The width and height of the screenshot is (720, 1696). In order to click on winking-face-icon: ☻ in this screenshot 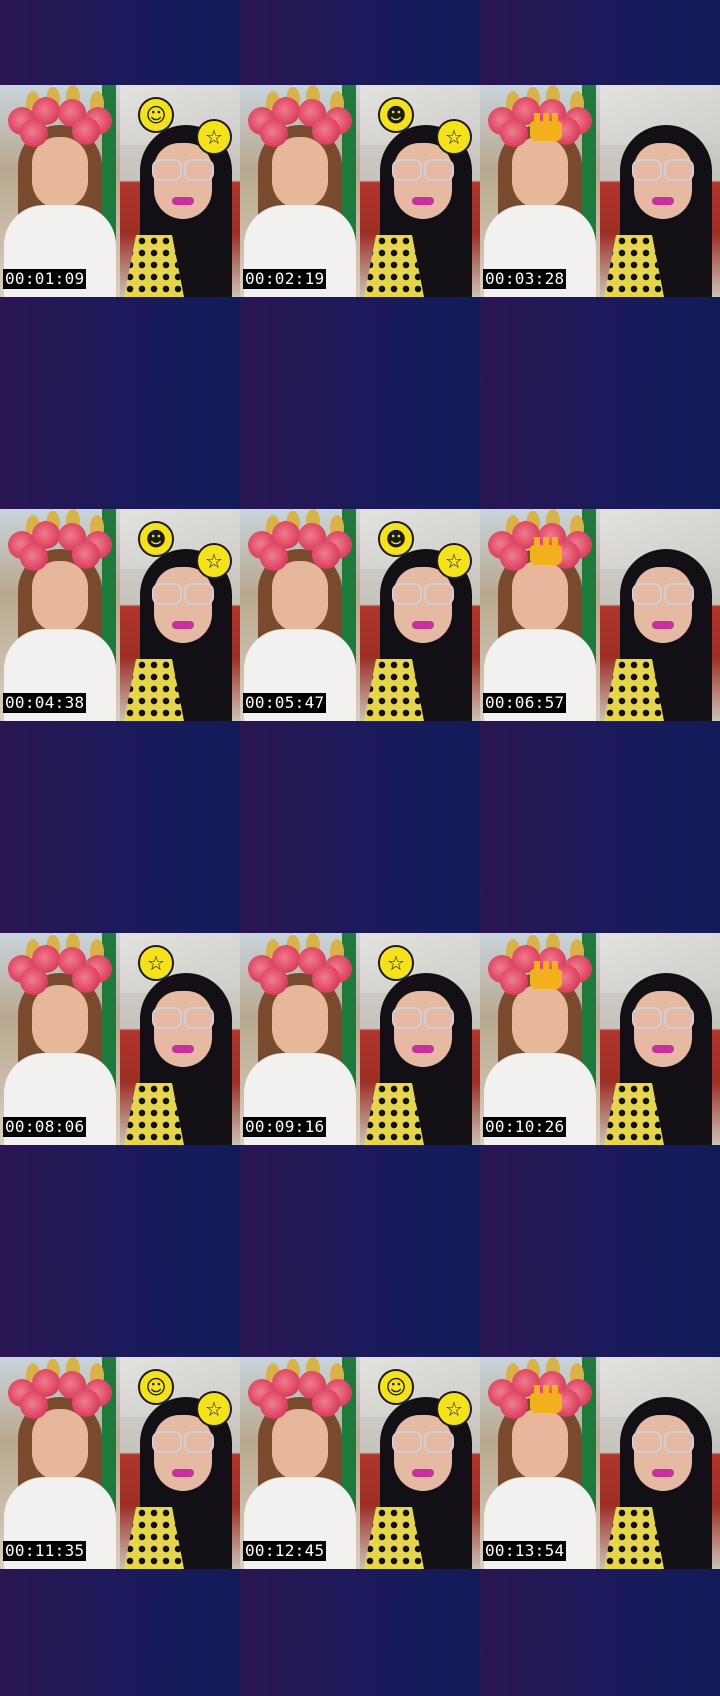, I will do `click(396, 539)`.